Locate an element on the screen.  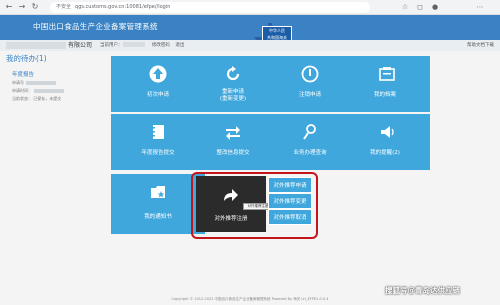
forward-icon: → is located at coordinates (22, 7).